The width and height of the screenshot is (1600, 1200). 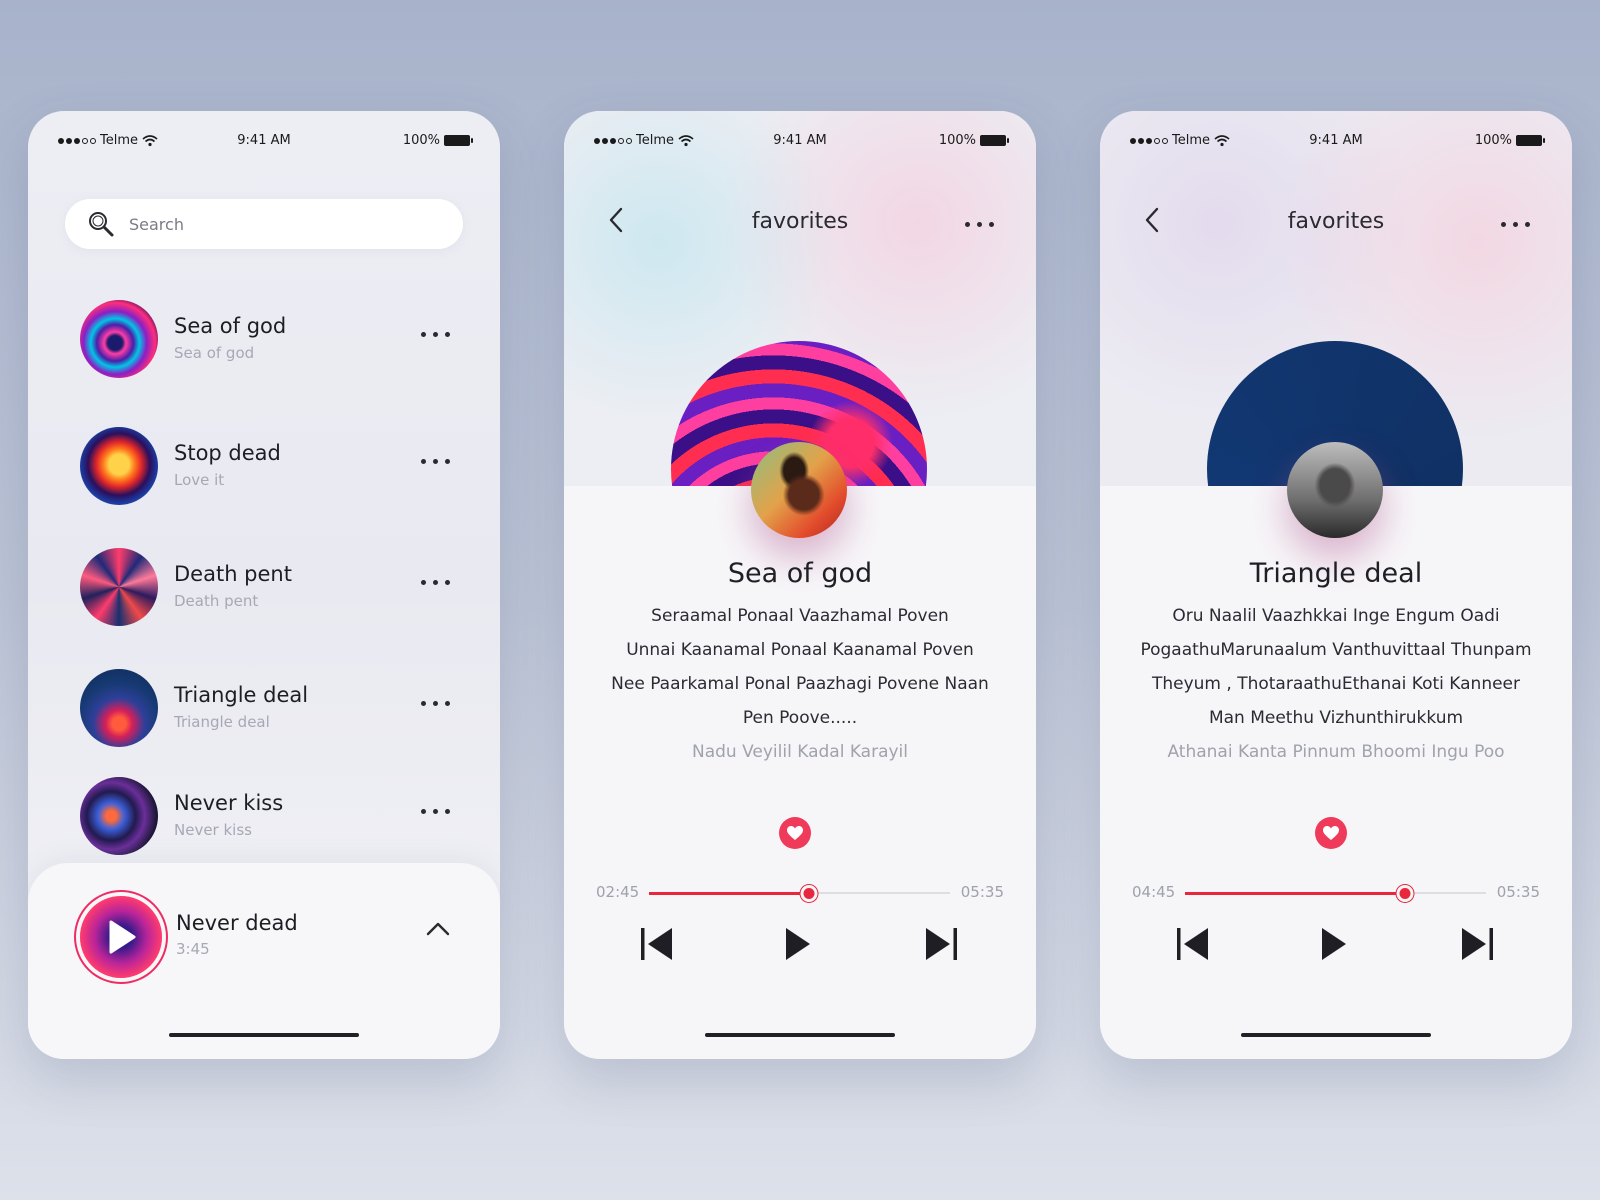 What do you see at coordinates (233, 574) in the screenshot?
I see `song-title: Death pent` at bounding box center [233, 574].